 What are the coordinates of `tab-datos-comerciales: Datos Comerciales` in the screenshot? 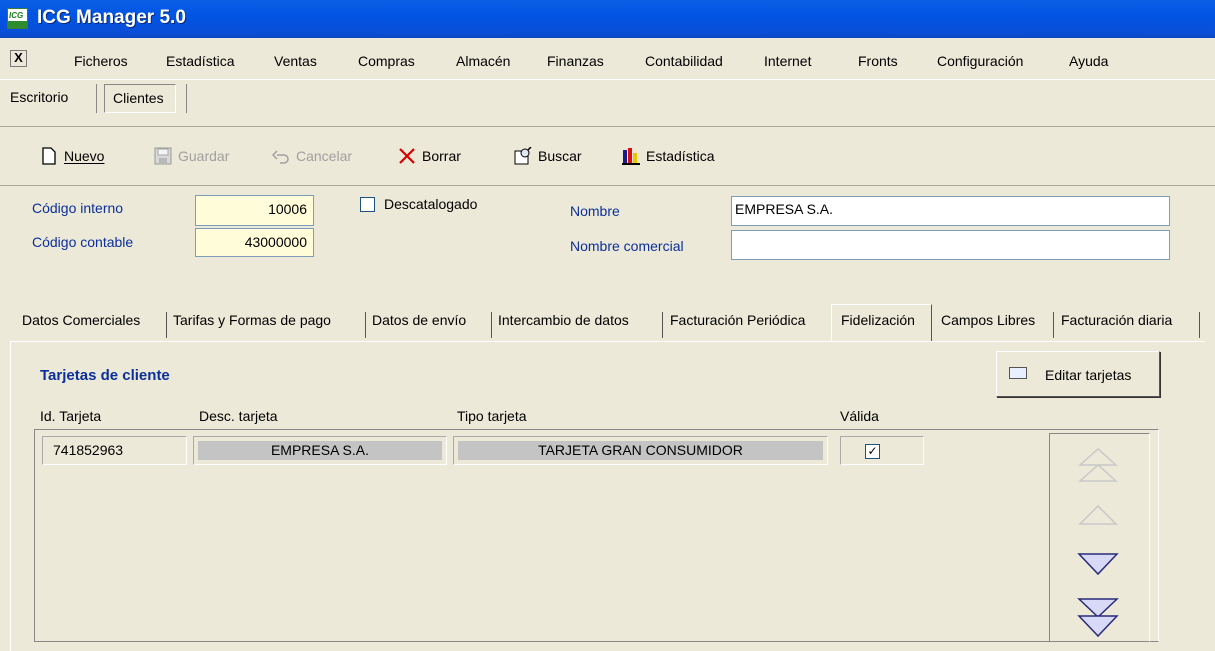 It's located at (81, 320).